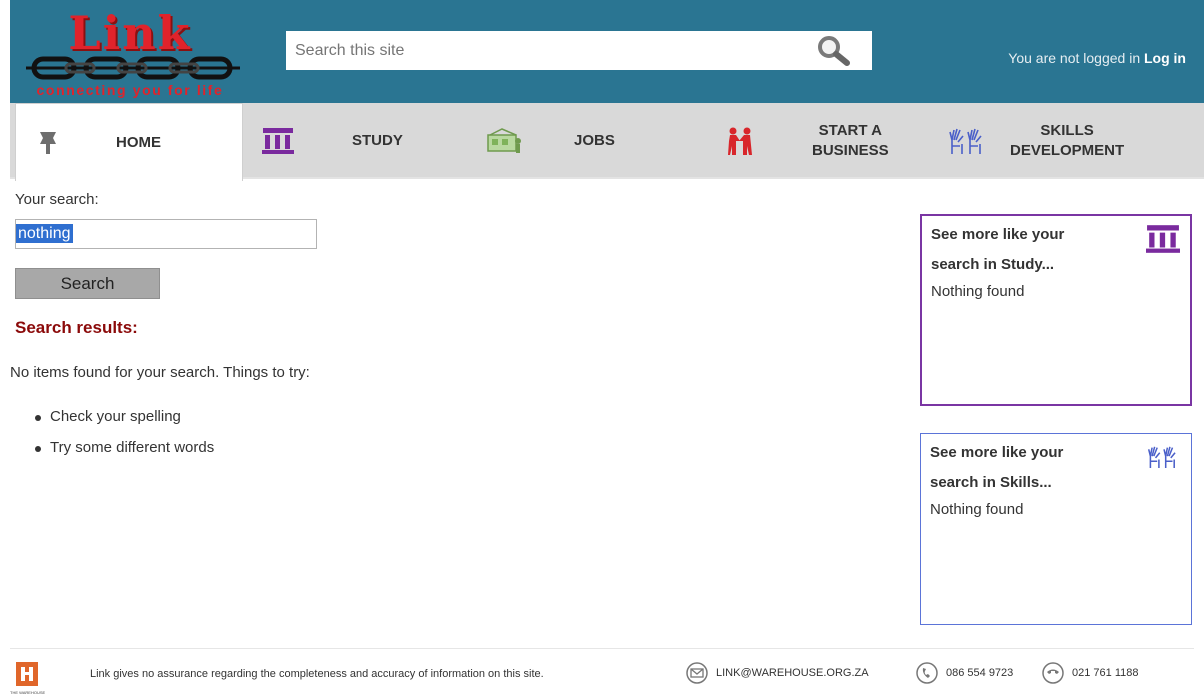 The image size is (1204, 698). I want to click on results-heading: Search results:, so click(76, 327).